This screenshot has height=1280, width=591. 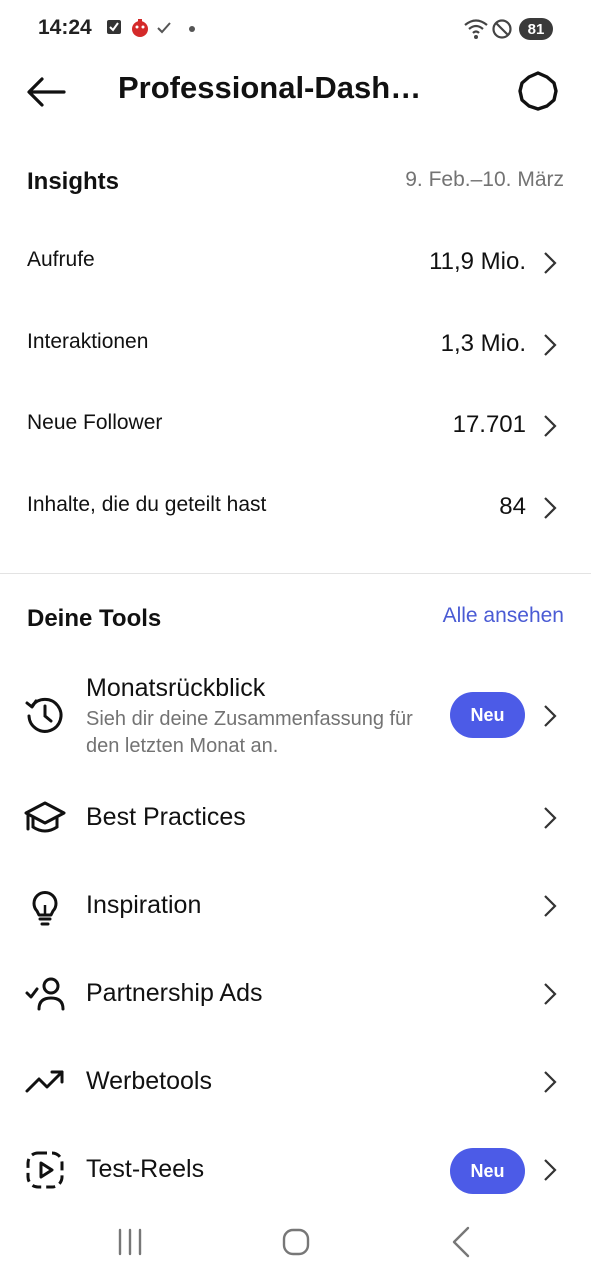 What do you see at coordinates (192, 29) in the screenshot?
I see `more-notifications-dot-icon` at bounding box center [192, 29].